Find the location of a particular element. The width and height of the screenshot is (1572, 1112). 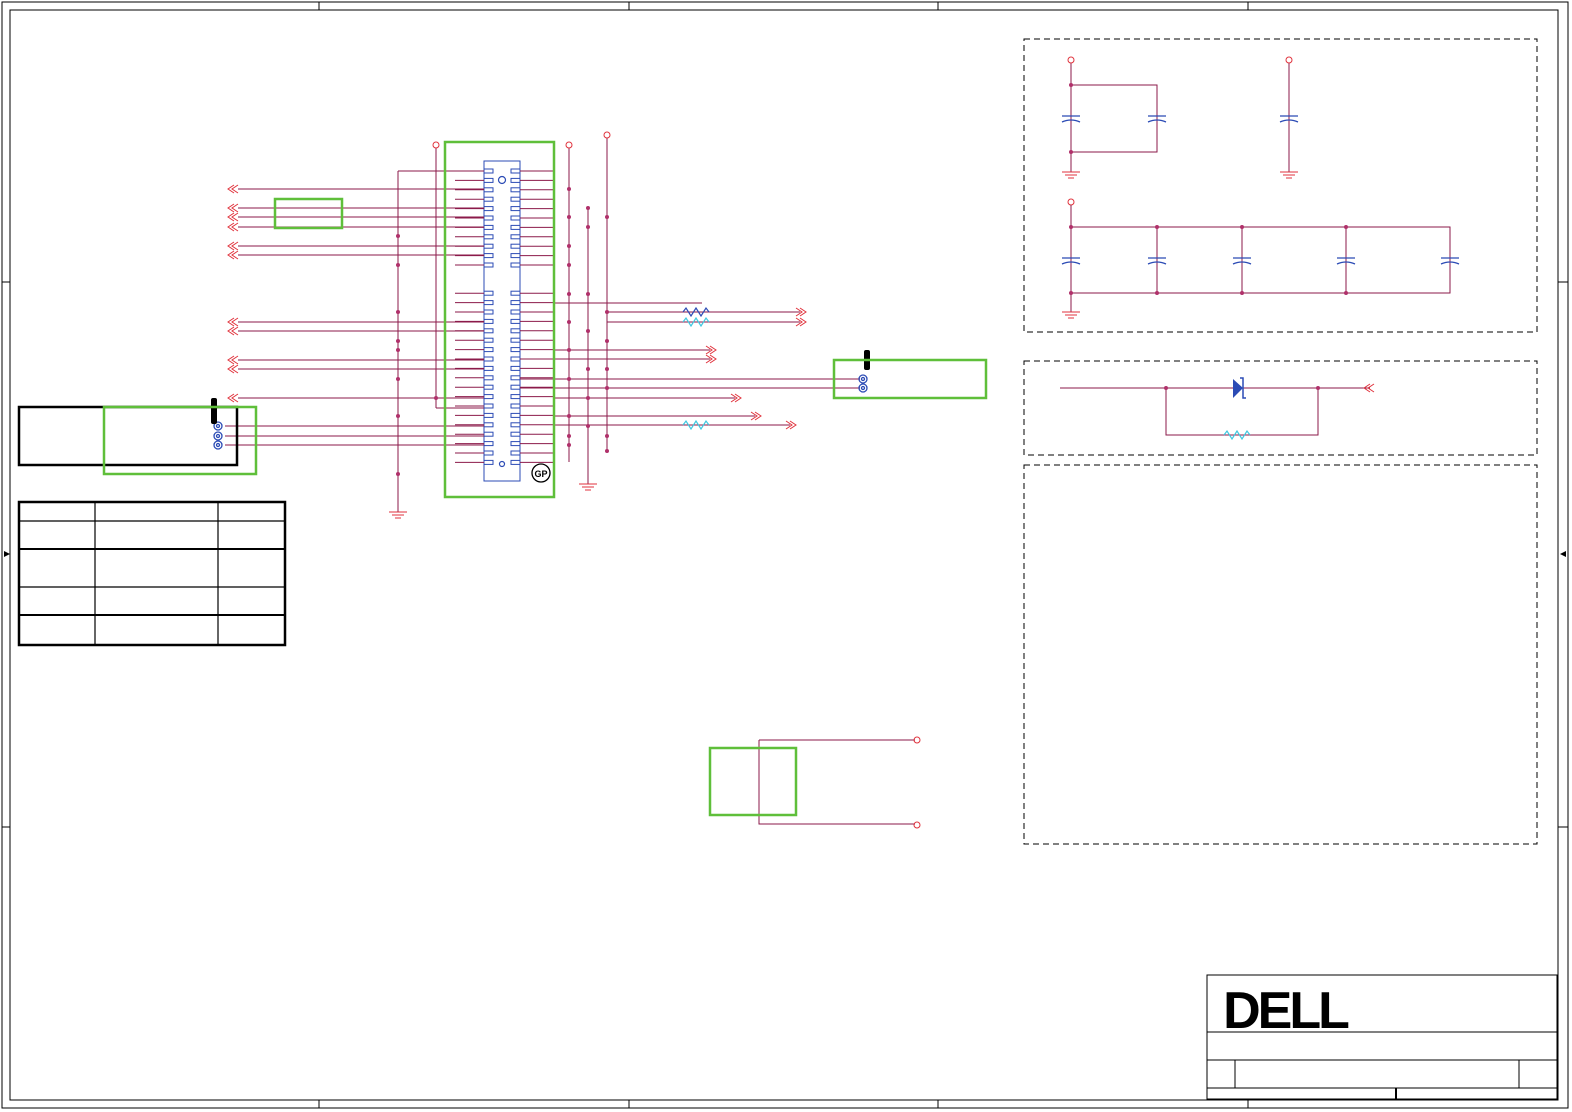

dell-logo-icon: DELL is located at coordinates (1287, 1011).